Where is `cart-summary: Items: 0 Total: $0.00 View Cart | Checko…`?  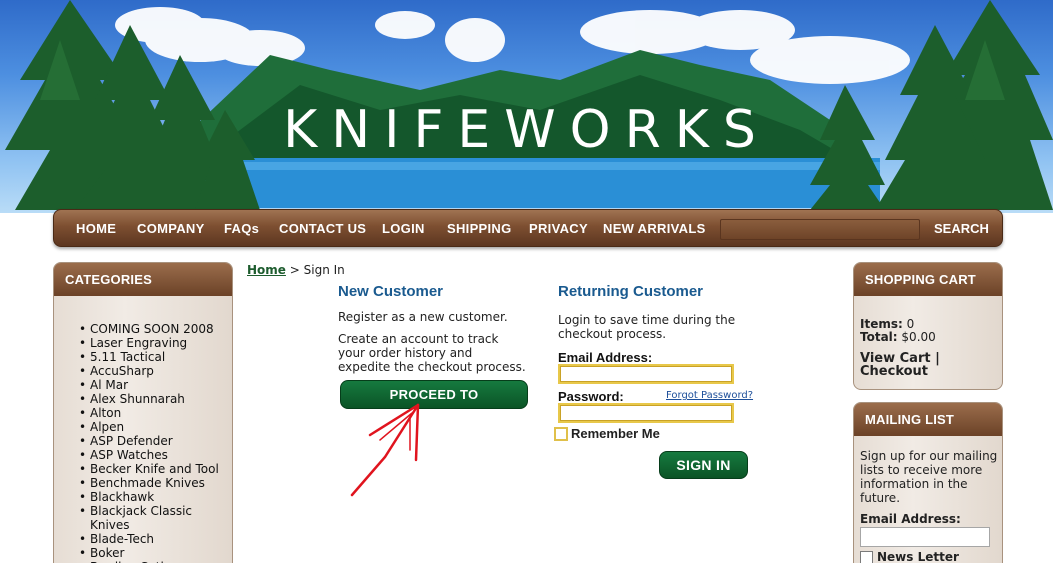 cart-summary: Items: 0 Total: $0.00 View Cart | Checko… is located at coordinates (928, 337).